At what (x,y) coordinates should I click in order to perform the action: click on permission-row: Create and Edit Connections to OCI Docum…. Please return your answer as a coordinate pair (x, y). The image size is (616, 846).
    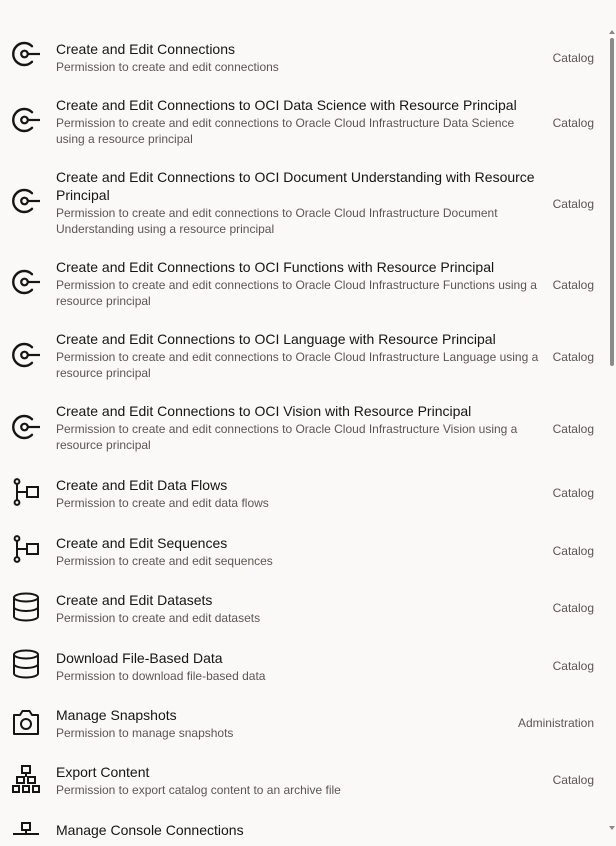
    Looking at the image, I should click on (304, 205).